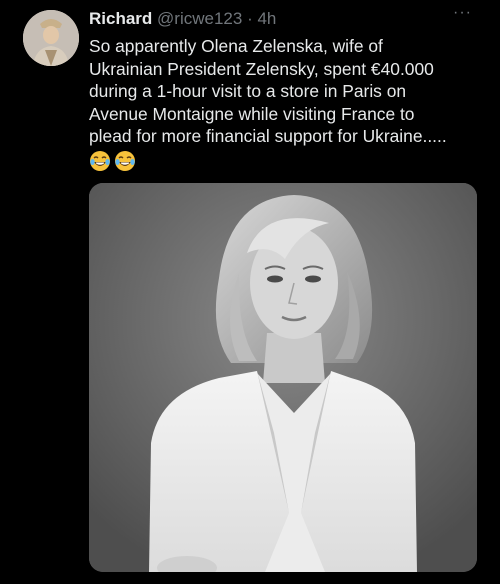 The image size is (500, 584). I want to click on avatar-image, so click(51, 38).